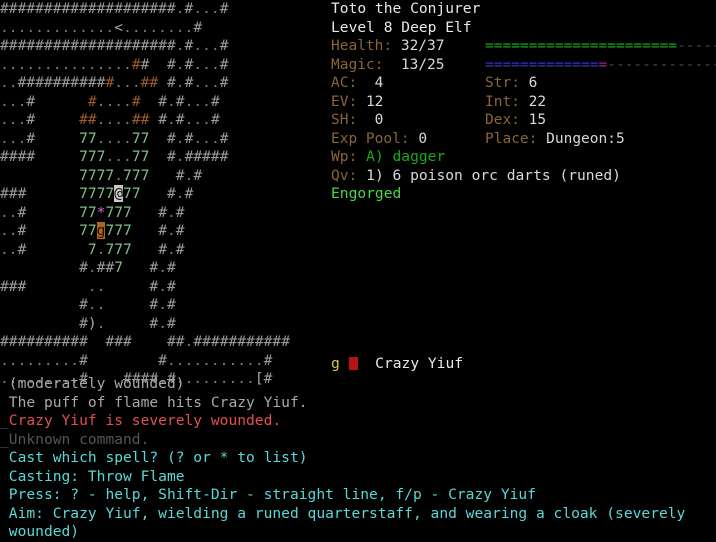 This screenshot has width=716, height=542. What do you see at coordinates (114, 156) in the screenshot?
I see `map-row: #### 777...77 #.#####` at bounding box center [114, 156].